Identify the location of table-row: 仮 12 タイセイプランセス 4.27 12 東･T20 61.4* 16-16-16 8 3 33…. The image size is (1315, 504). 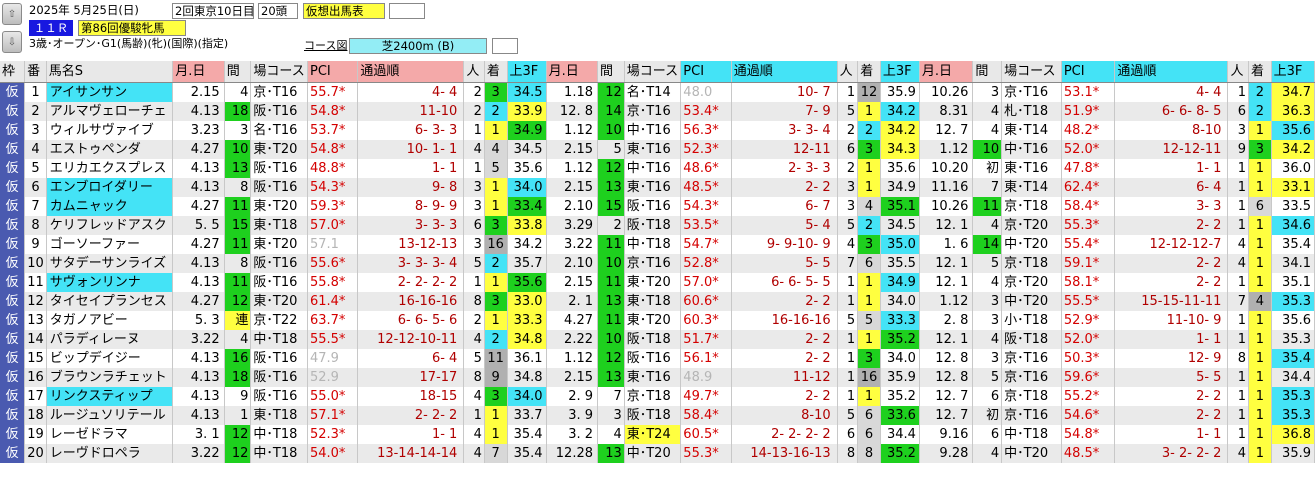
(657, 301).